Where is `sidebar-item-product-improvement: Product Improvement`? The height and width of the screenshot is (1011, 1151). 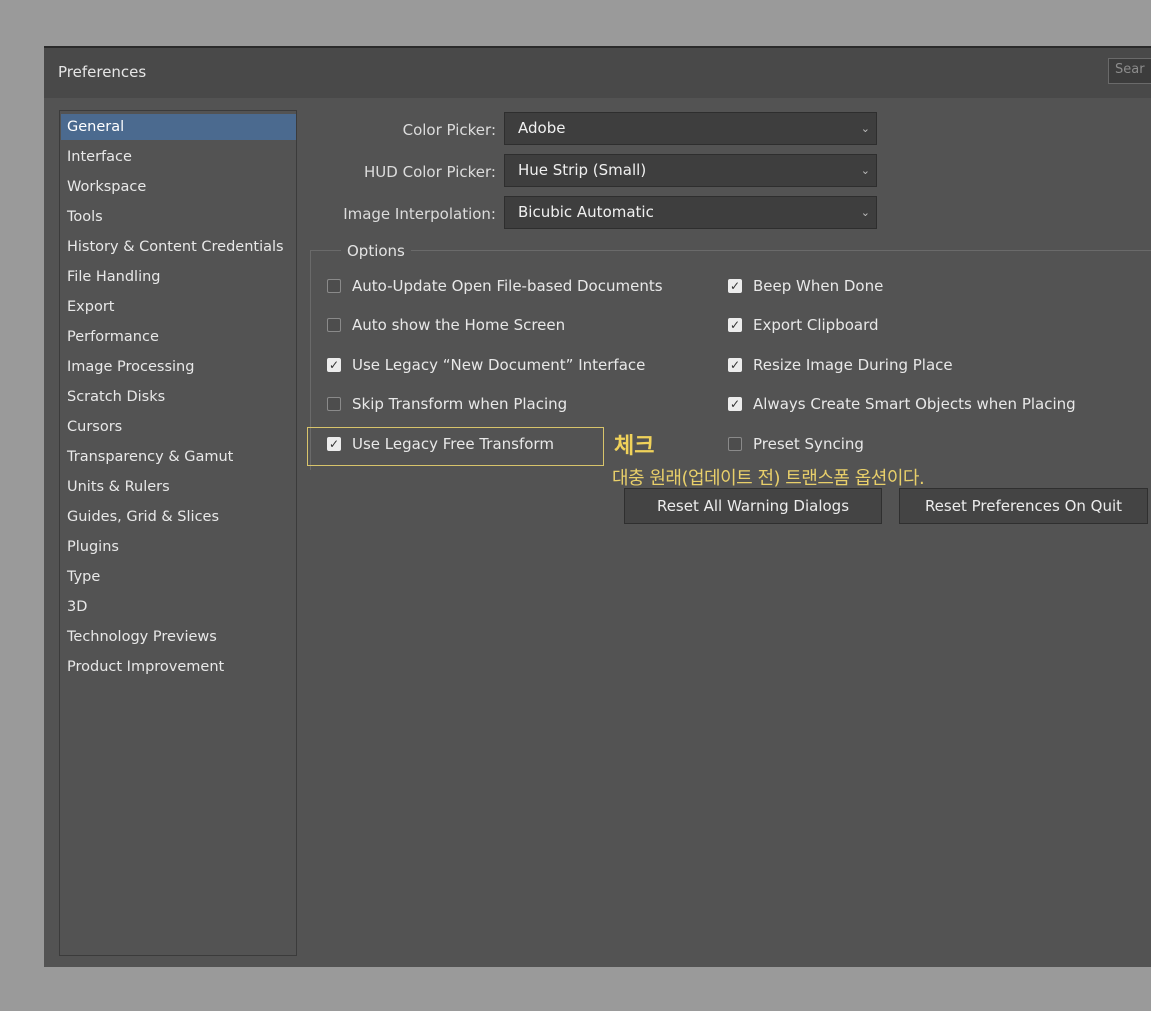 sidebar-item-product-improvement: Product Improvement is located at coordinates (178, 667).